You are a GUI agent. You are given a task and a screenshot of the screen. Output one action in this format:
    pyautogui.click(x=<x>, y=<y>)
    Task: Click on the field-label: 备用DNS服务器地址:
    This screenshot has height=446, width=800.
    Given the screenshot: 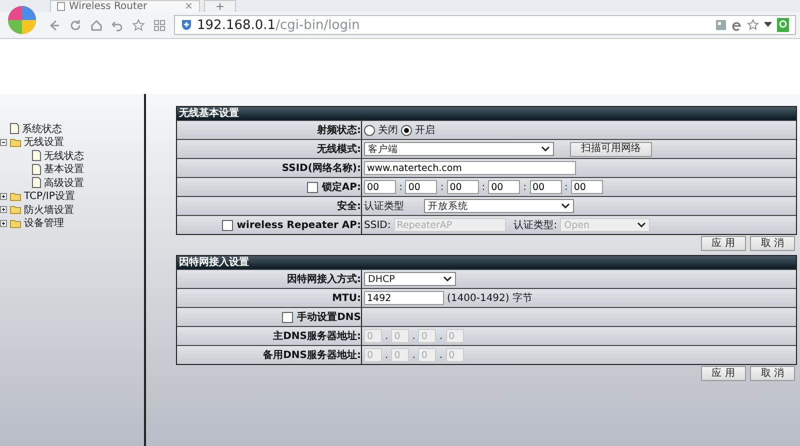 What is the action you would take?
    pyautogui.click(x=312, y=355)
    